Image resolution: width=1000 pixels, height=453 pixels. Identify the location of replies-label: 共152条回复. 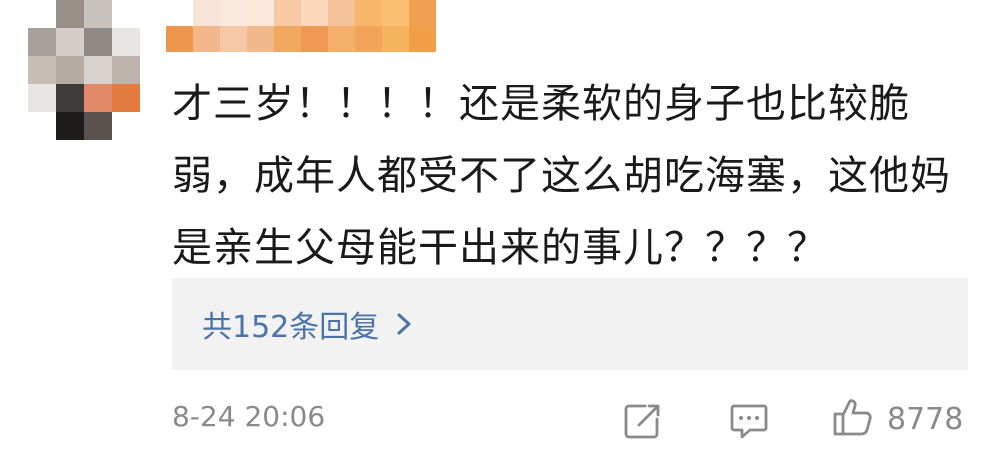
(291, 327).